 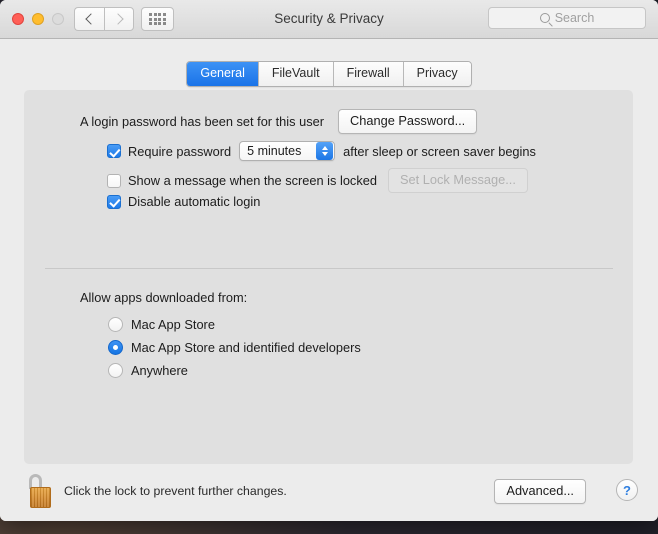 What do you see at coordinates (439, 151) in the screenshot?
I see `require-password-suffix-label: after sleep or screen saver begins` at bounding box center [439, 151].